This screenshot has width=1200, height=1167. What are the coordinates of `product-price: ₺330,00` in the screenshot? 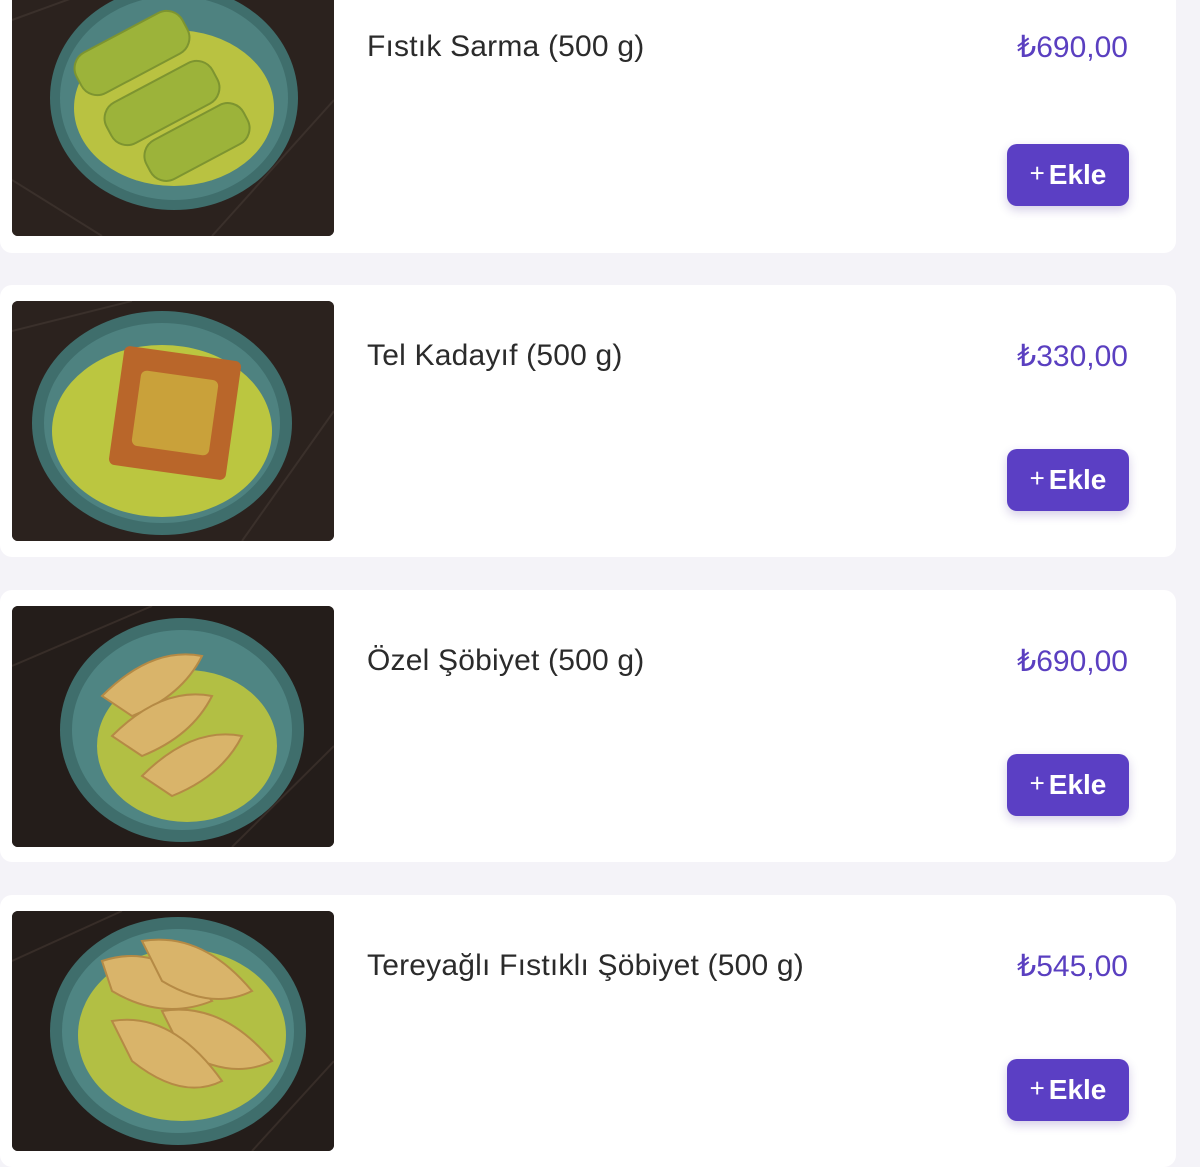 It's located at (1072, 356).